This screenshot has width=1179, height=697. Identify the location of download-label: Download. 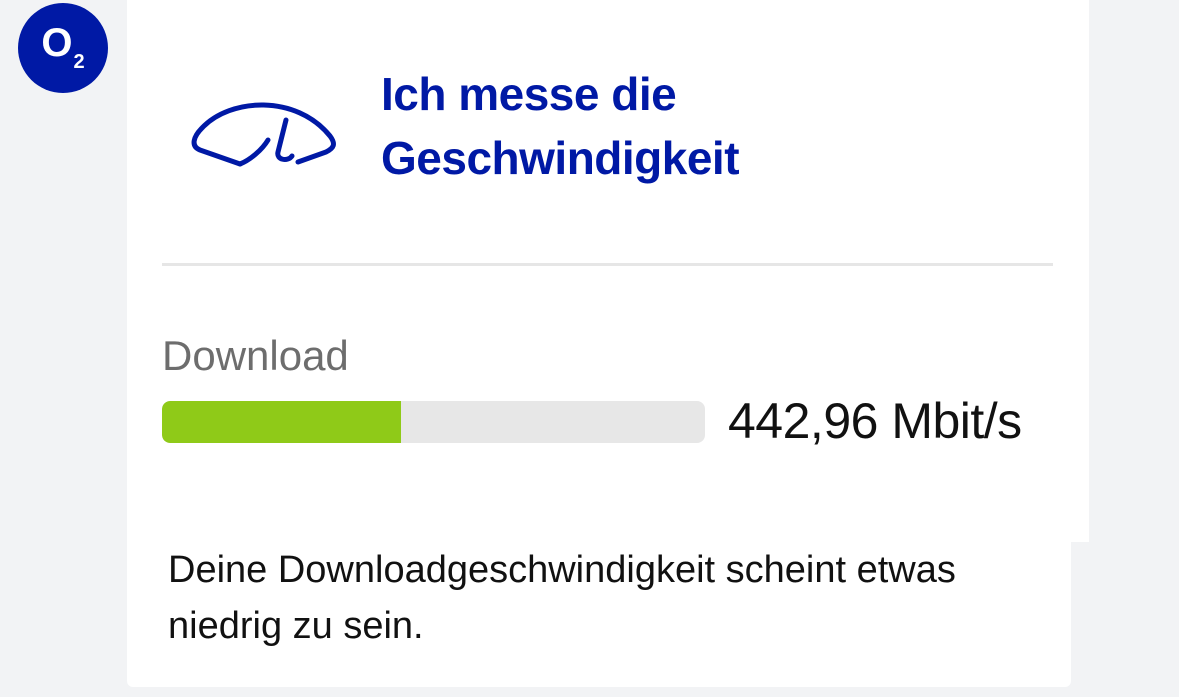
(255, 355).